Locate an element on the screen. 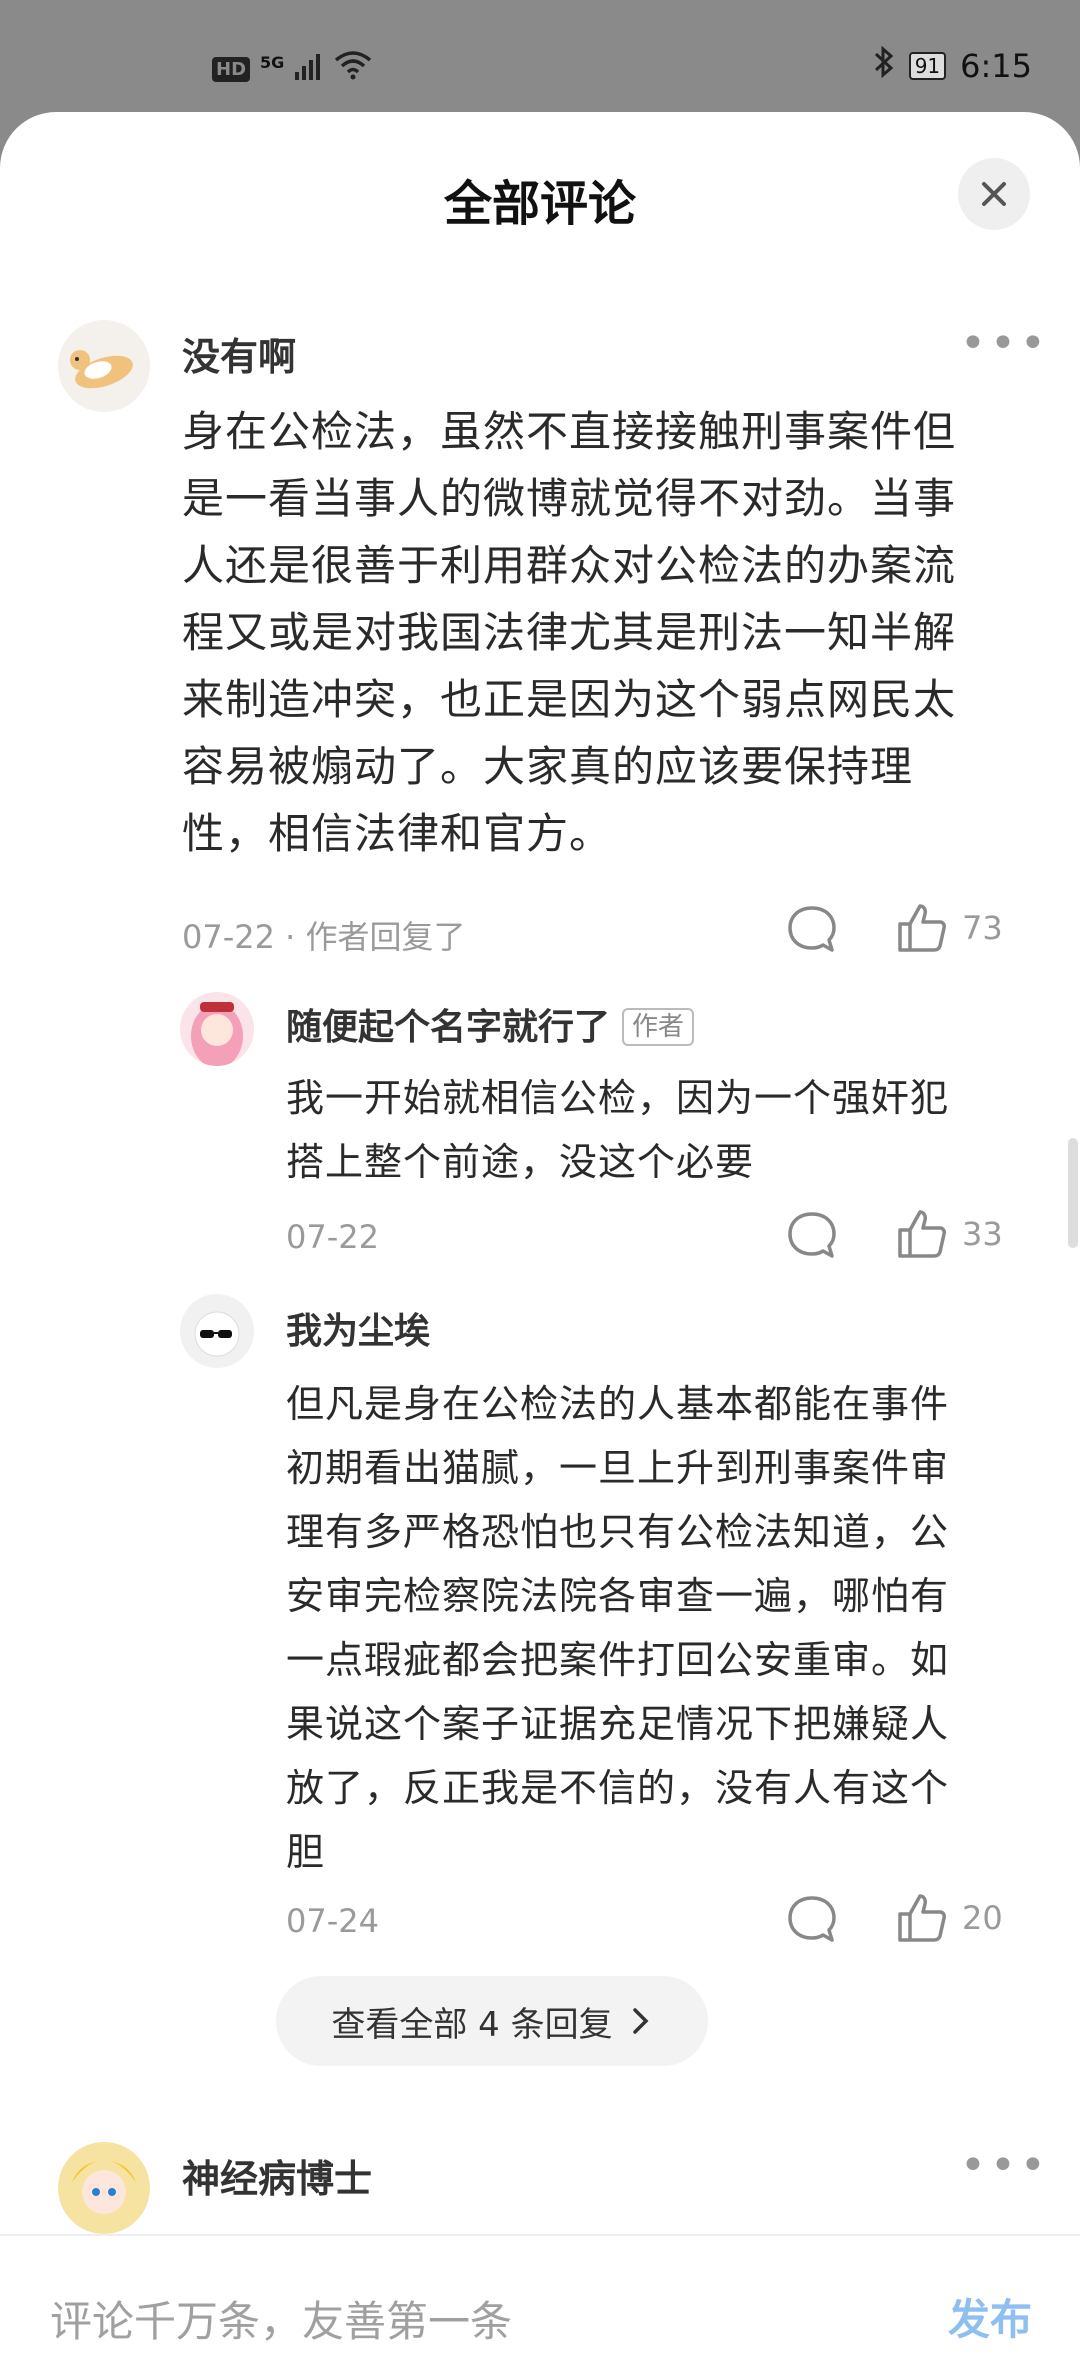 The width and height of the screenshot is (1080, 2378). like-button: 20 is located at coordinates (949, 1918).